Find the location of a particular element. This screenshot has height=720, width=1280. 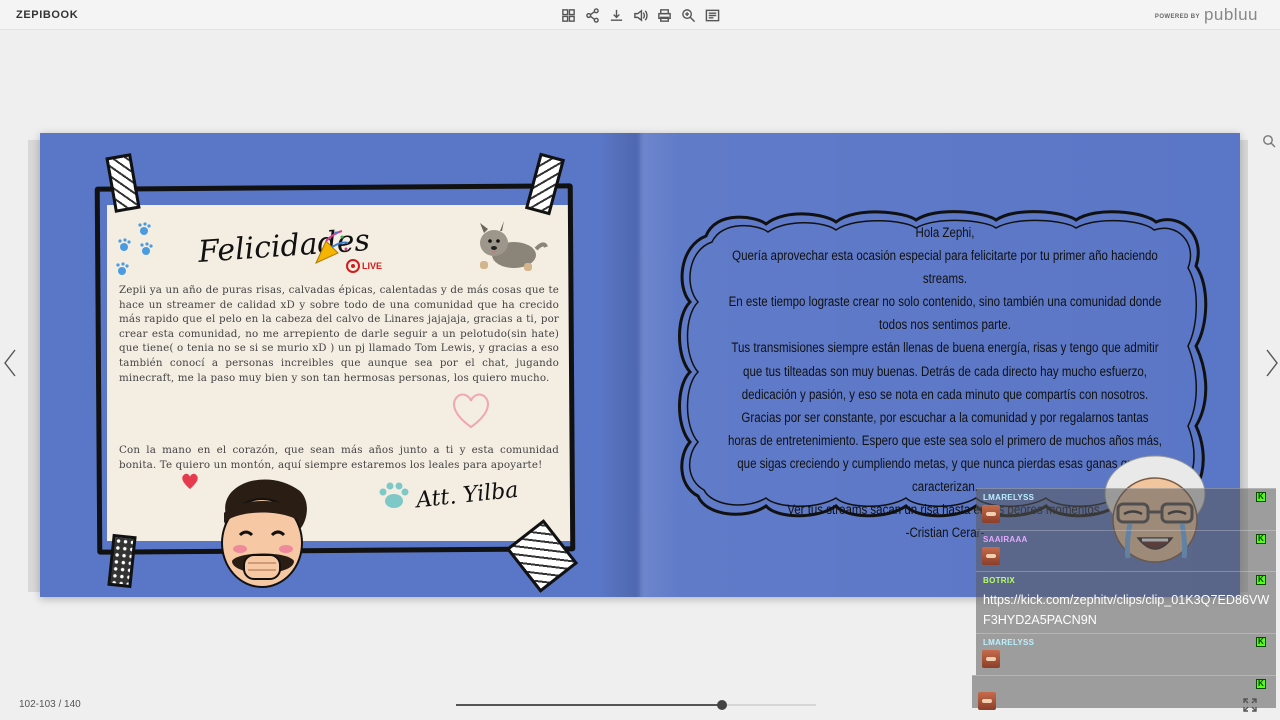

fullscreen-icon is located at coordinates (1250, 705).